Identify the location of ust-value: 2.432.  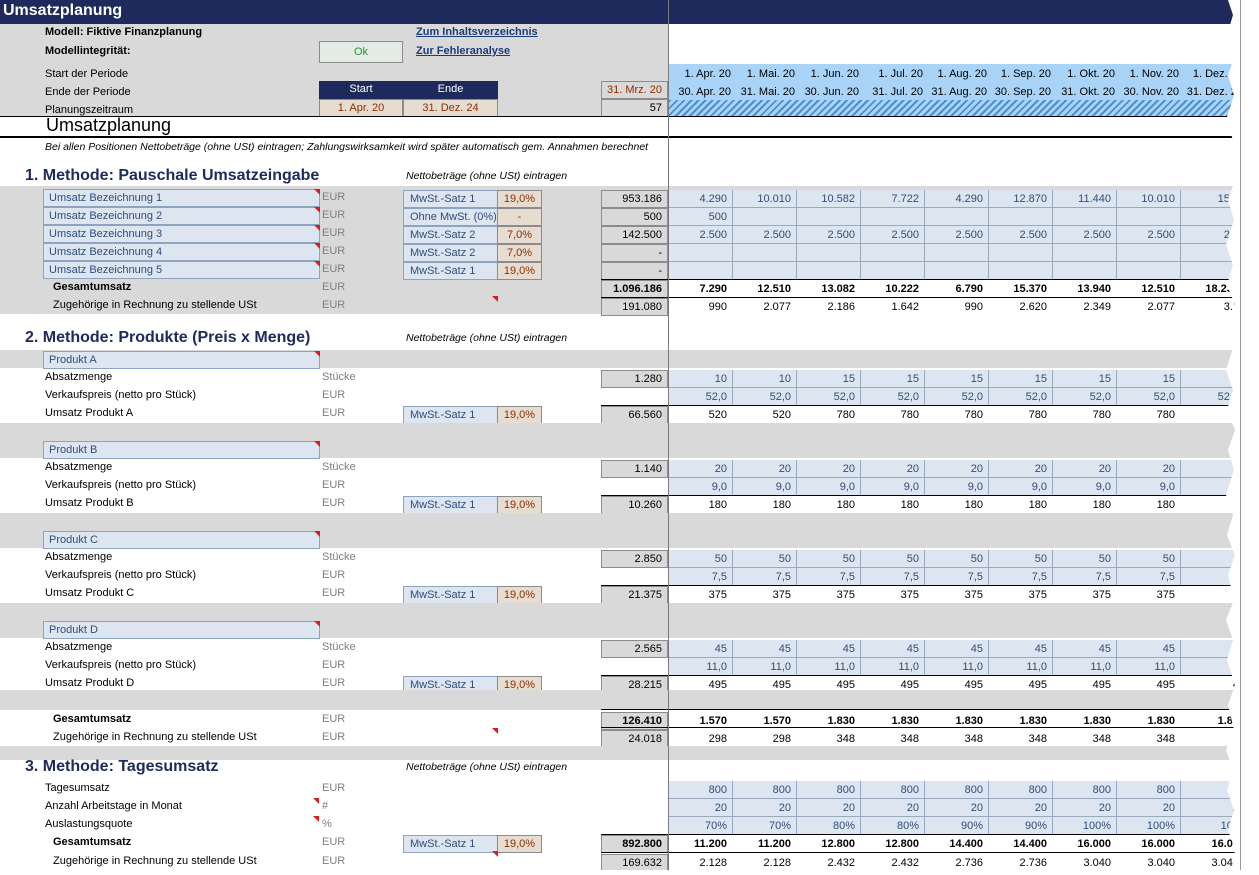
(905, 863).